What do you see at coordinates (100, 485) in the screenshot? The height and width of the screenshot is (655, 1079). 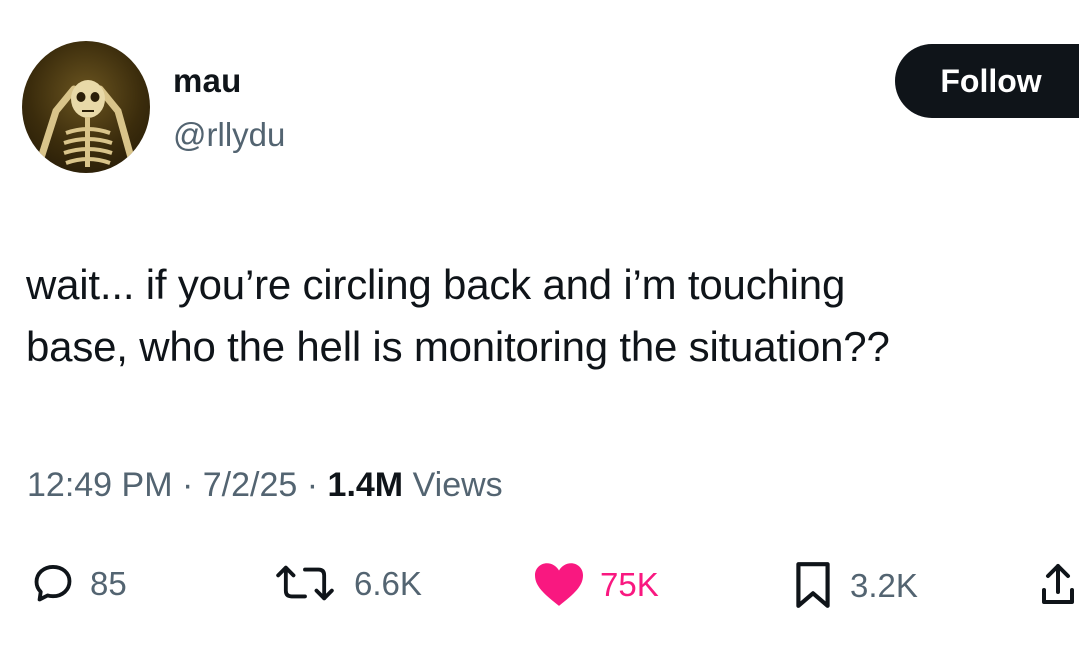 I see `tweet-time: 12:49 PM` at bounding box center [100, 485].